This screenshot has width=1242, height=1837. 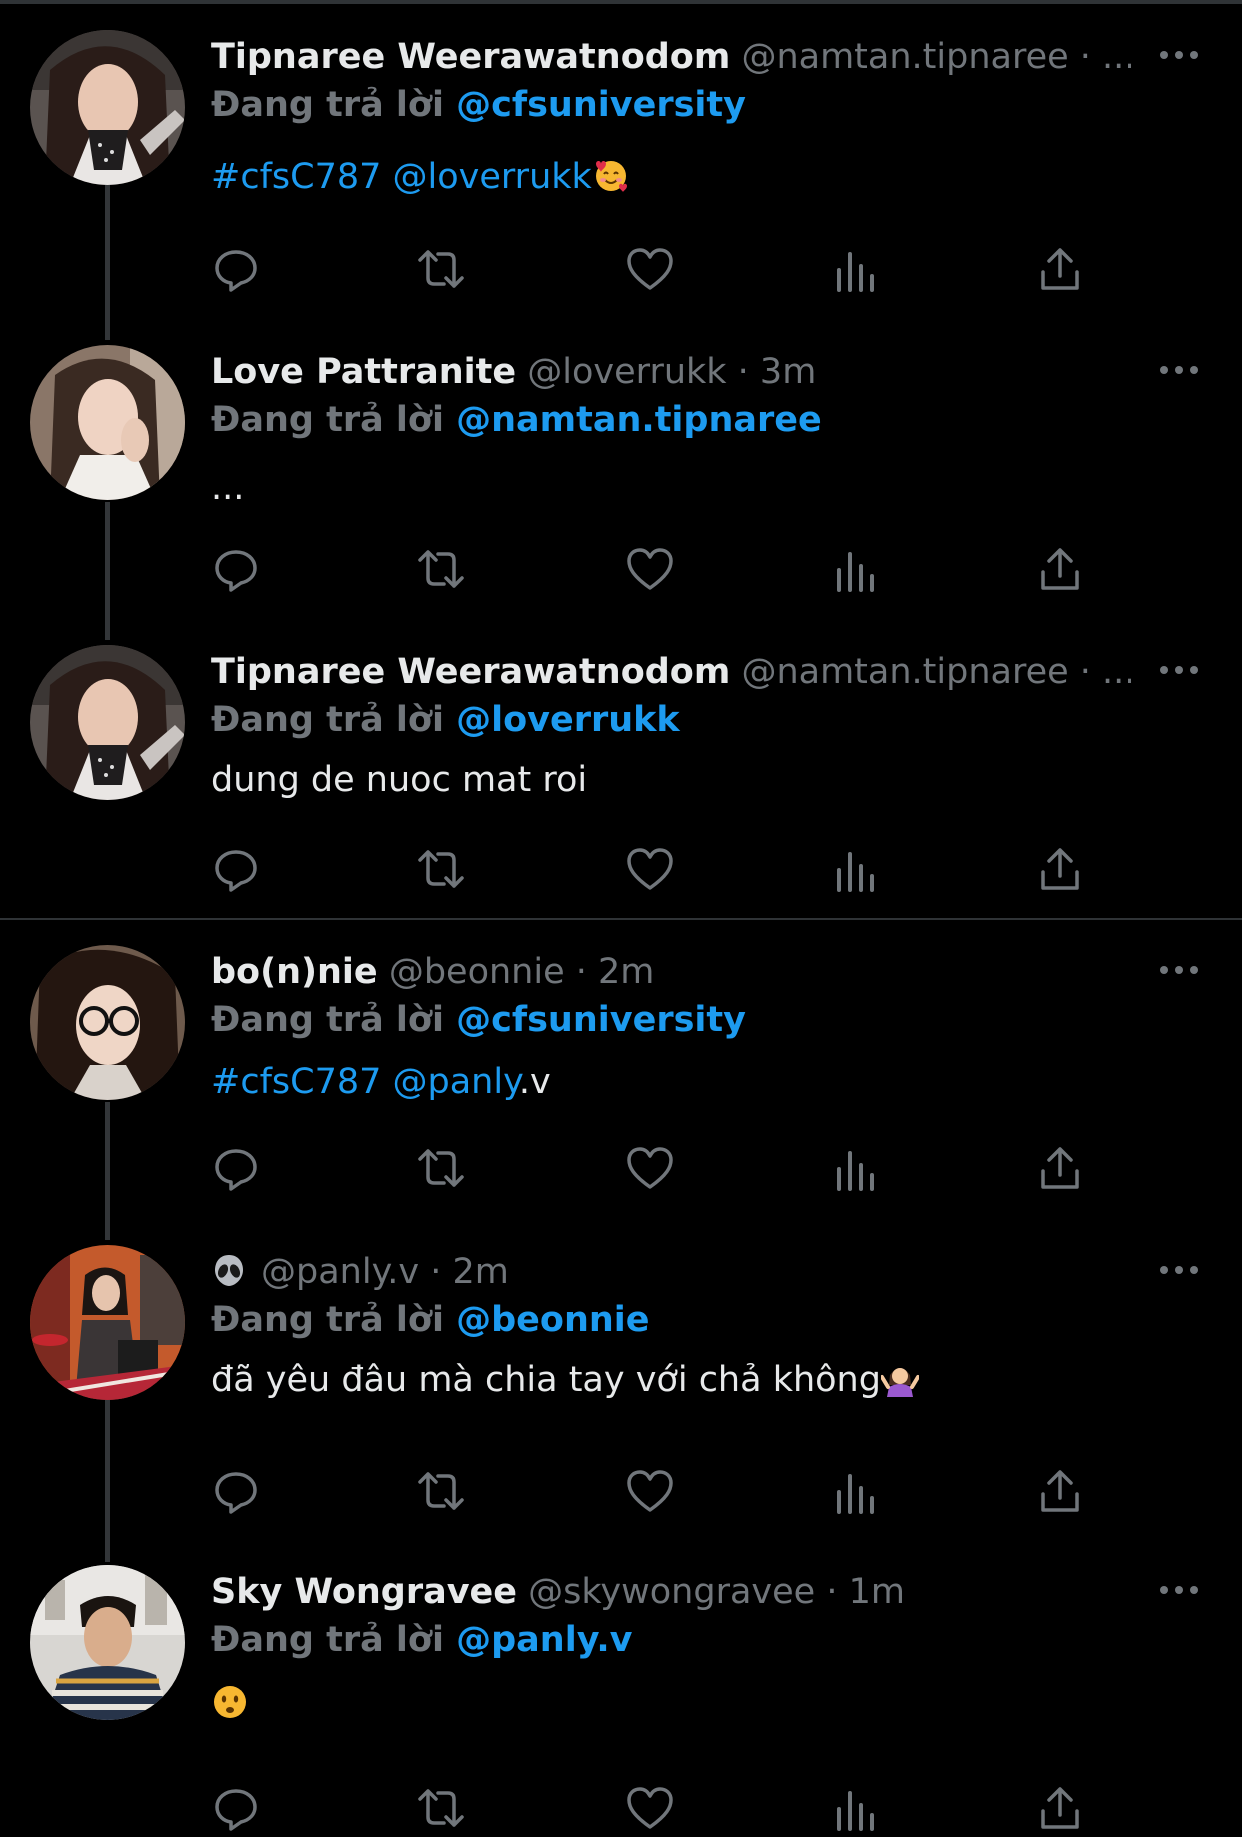 I want to click on mention-link: @loverrukk, so click(x=492, y=177).